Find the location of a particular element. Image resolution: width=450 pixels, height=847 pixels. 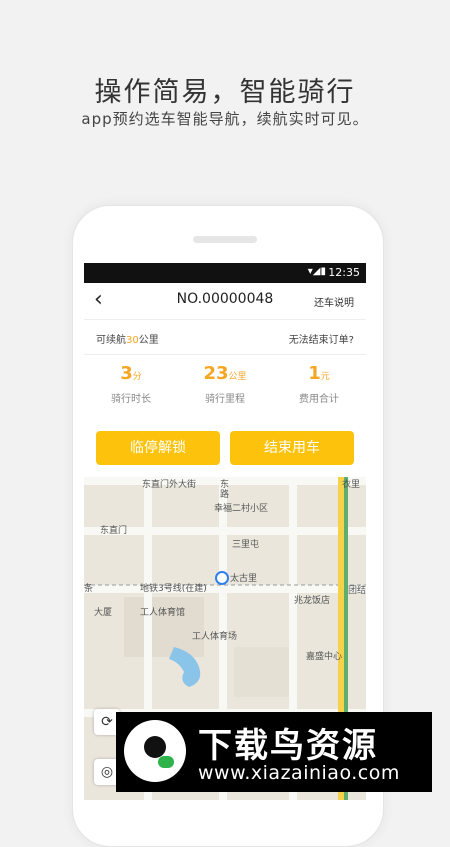

map-label: 路 is located at coordinates (225, 495).